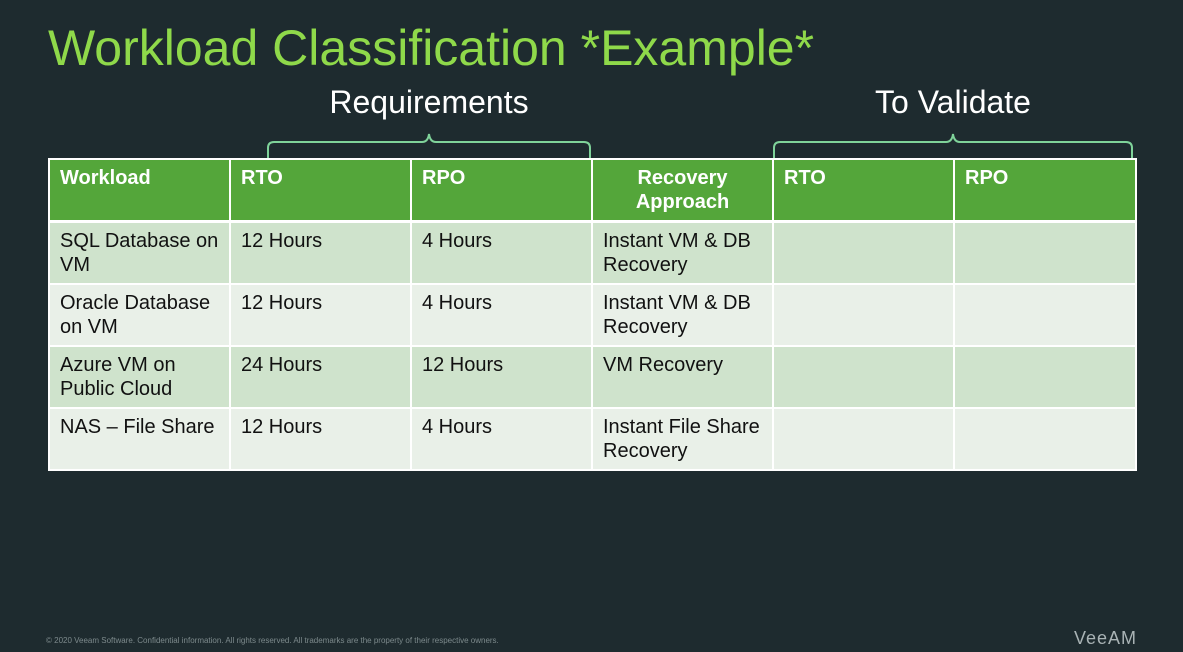 This screenshot has width=1183, height=652. Describe the element at coordinates (320, 190) in the screenshot. I see `header-rto: RTO` at that location.